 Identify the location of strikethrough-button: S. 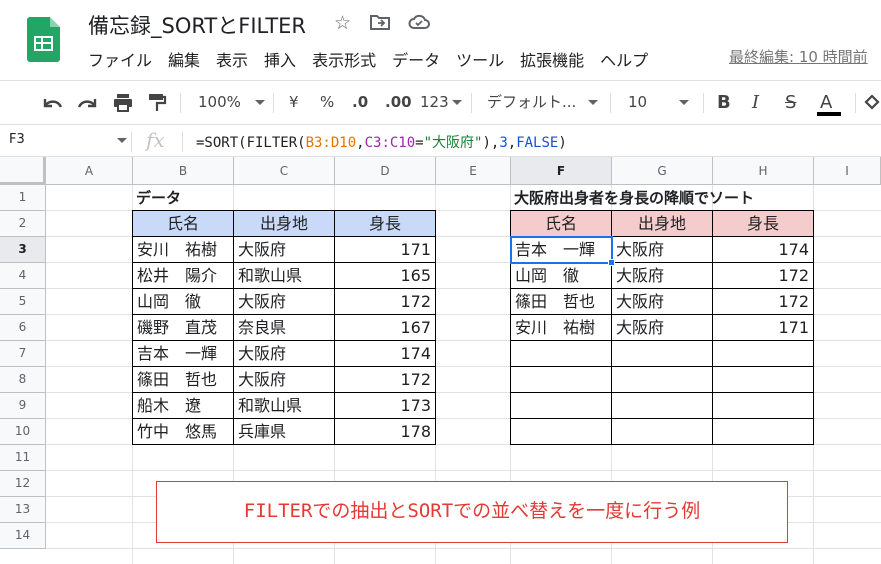
(790, 102).